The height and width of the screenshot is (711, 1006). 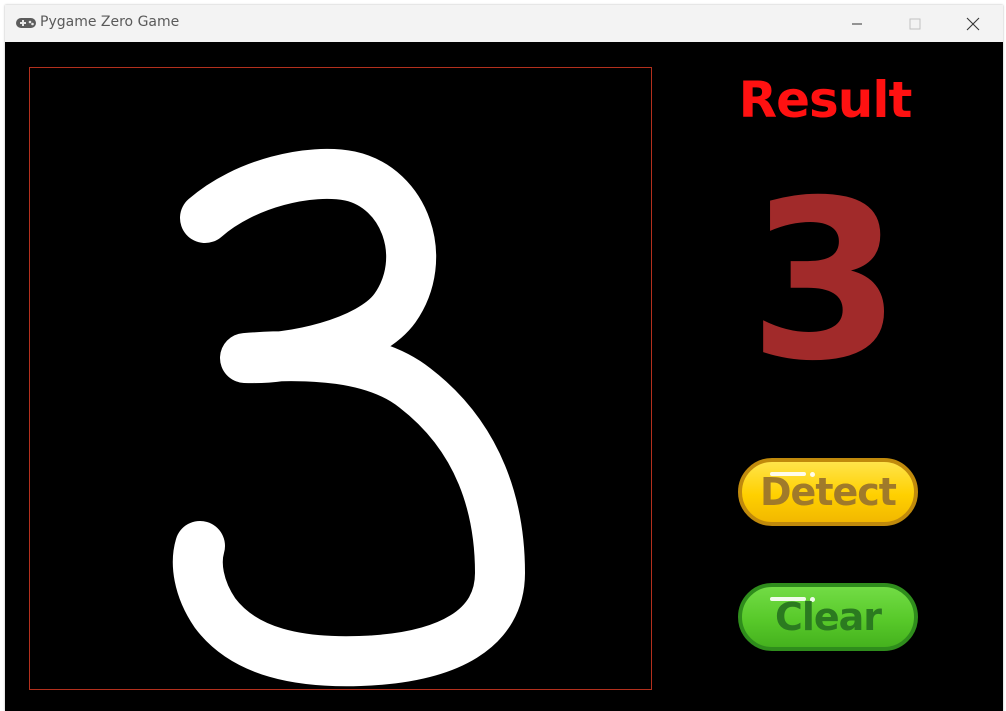 I want to click on close-icon, so click(x=973, y=23).